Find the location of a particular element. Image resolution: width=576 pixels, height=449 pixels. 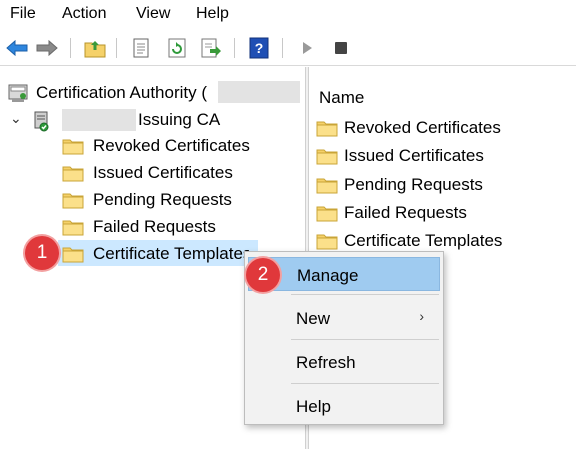

help-icon: ? is located at coordinates (259, 48).